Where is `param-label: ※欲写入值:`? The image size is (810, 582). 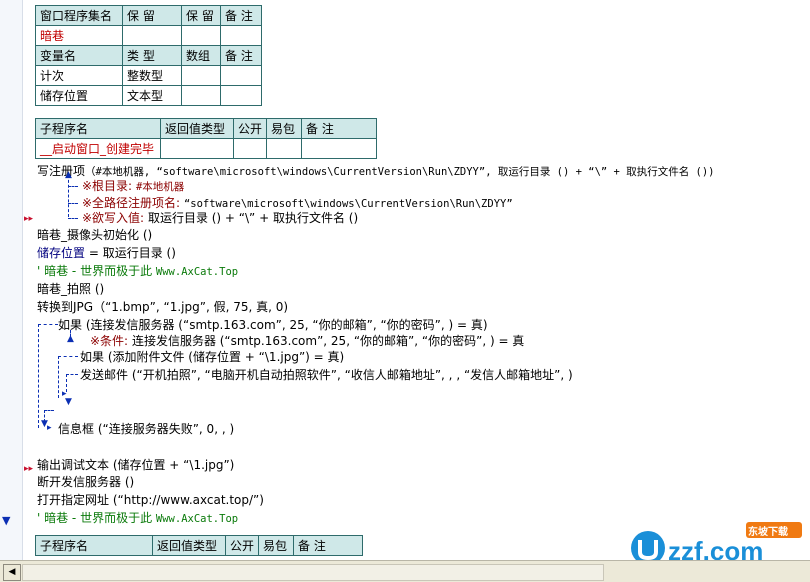 param-label: ※欲写入值: is located at coordinates (113, 218).